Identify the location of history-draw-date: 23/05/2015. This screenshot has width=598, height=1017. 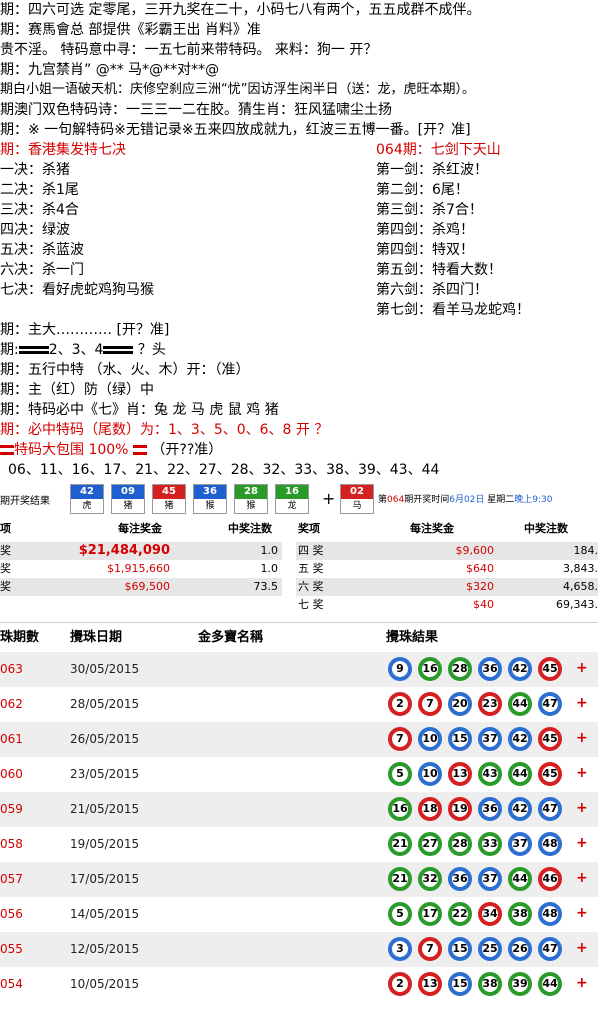
(105, 774).